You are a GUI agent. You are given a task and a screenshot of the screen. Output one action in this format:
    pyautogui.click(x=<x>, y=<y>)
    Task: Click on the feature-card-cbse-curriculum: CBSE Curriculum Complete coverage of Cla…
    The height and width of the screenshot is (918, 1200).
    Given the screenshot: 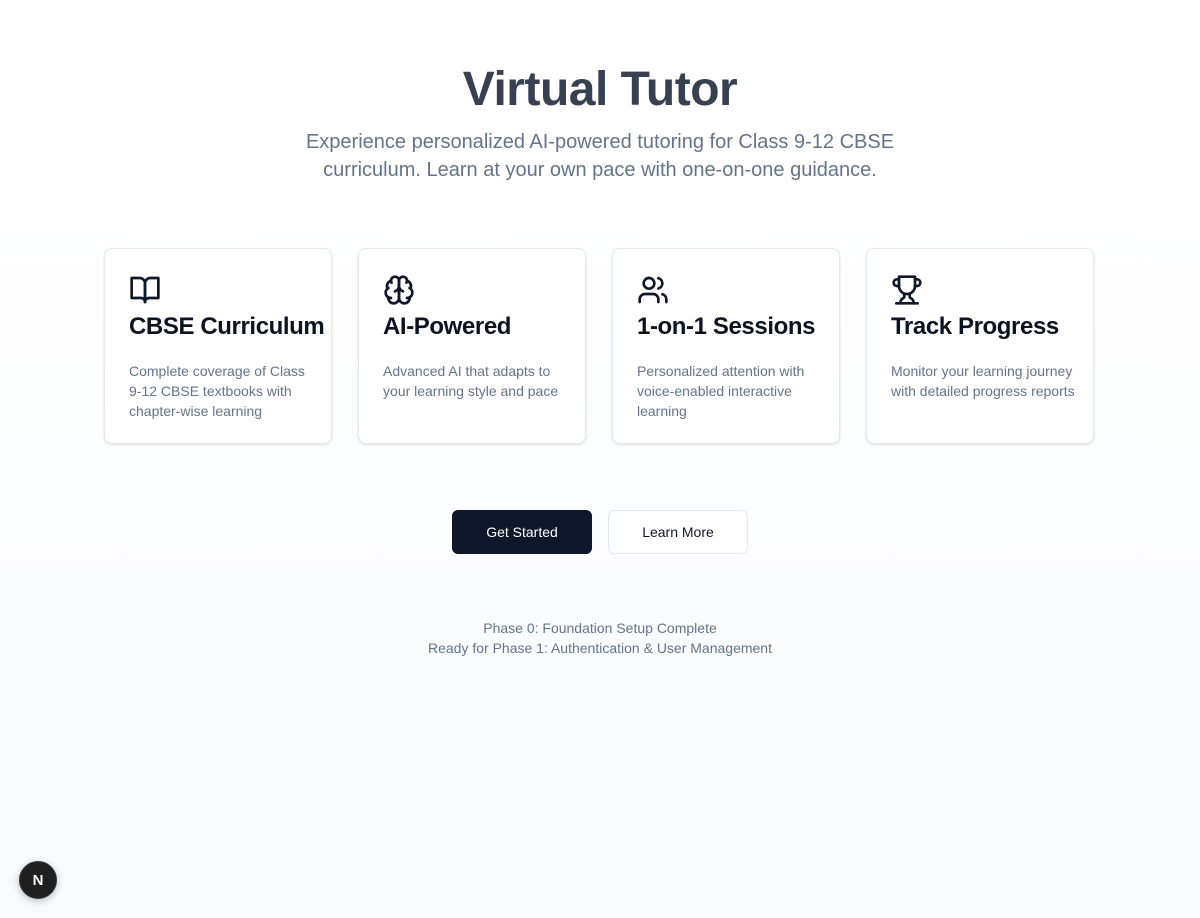 What is the action you would take?
    pyautogui.click(x=218, y=346)
    